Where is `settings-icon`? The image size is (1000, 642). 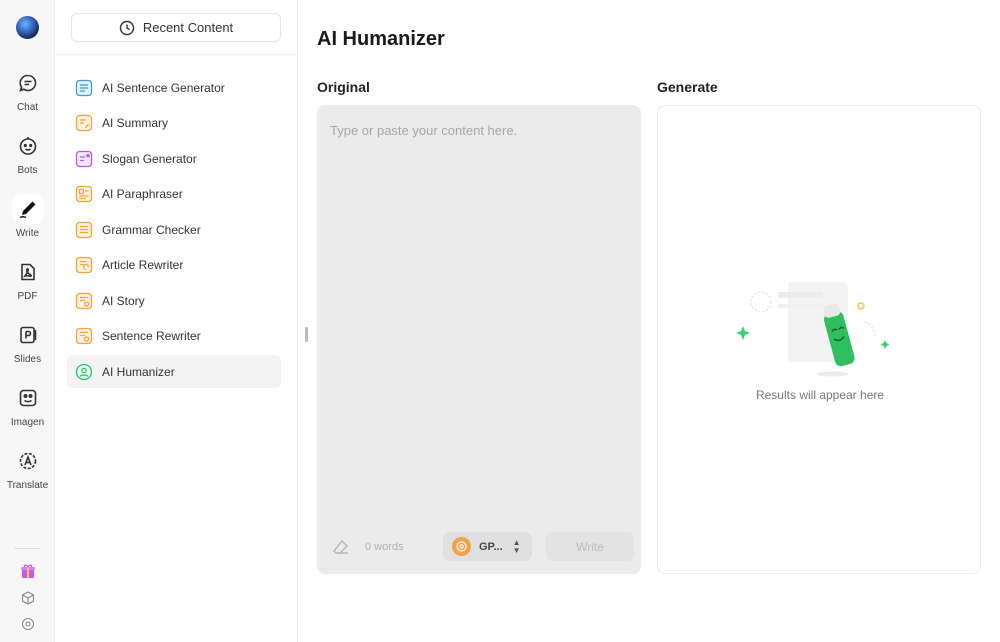 settings-icon is located at coordinates (27, 624).